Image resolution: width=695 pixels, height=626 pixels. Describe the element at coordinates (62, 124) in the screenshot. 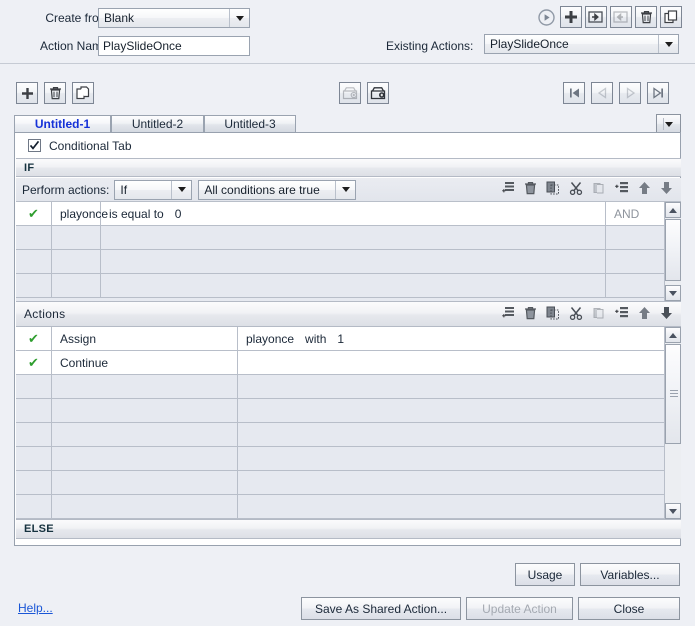

I see `tab-untitled-1: Untitled-1` at that location.